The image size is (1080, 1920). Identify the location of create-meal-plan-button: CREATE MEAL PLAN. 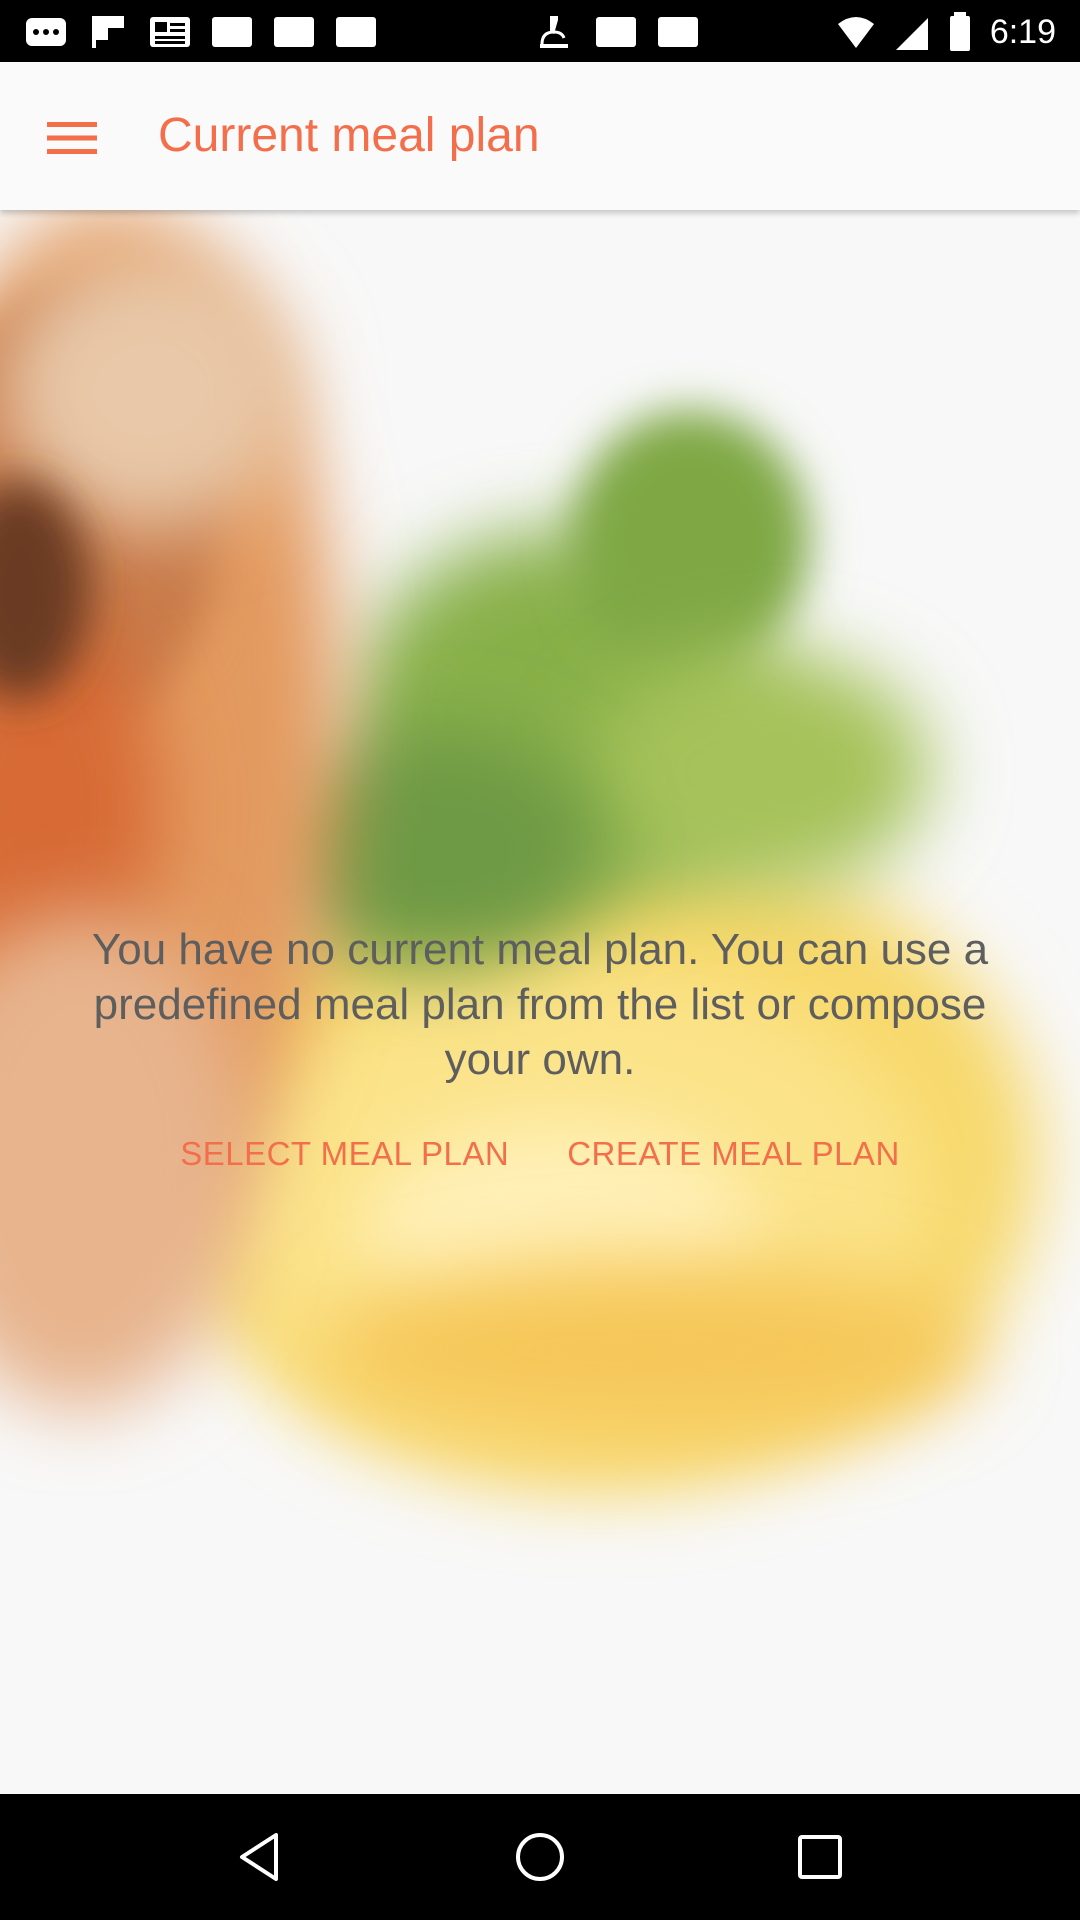
(733, 1154).